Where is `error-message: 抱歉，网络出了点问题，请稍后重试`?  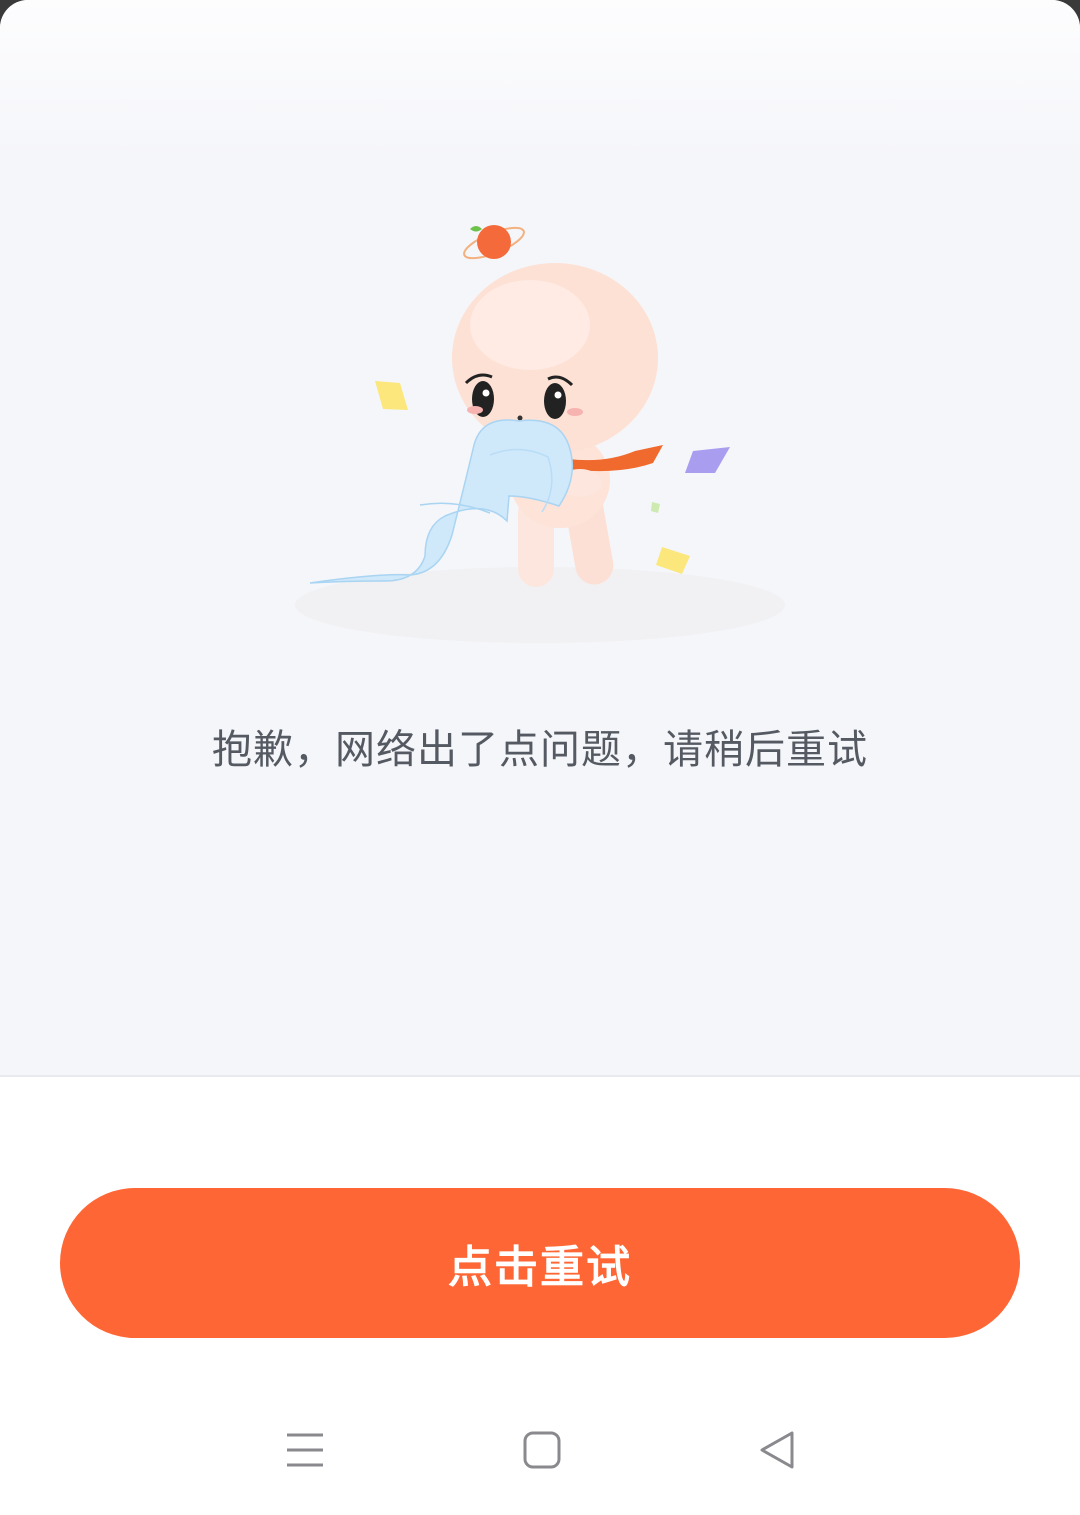 error-message: 抱歉，网络出了点问题，请稍后重试 is located at coordinates (540, 750).